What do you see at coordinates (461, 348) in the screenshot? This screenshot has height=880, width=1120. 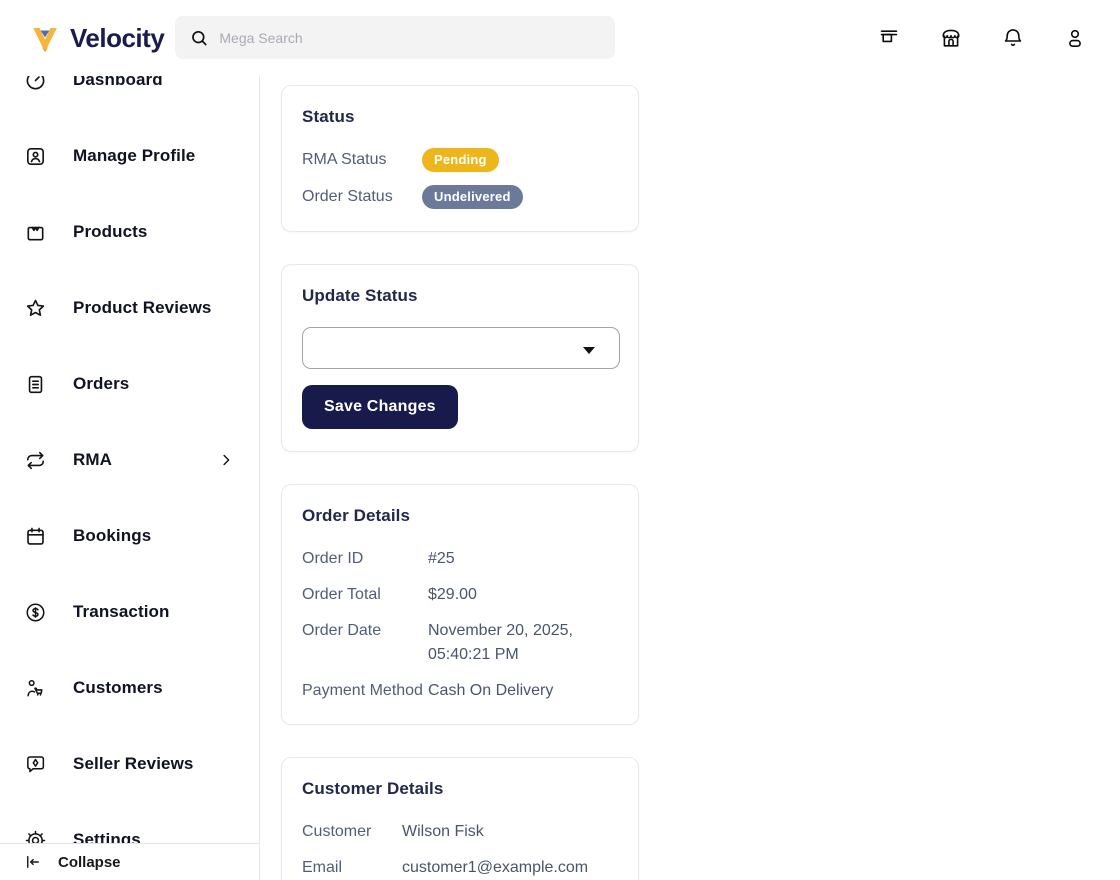 I see `status-select` at bounding box center [461, 348].